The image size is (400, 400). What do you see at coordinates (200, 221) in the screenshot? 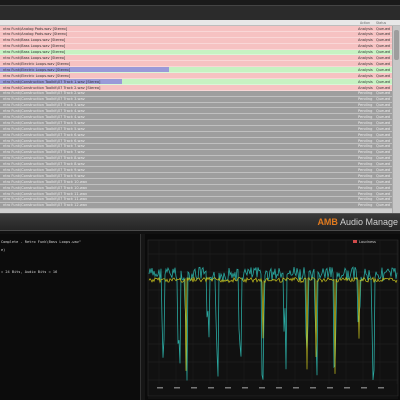
I see `brand-bar: AMB Audio Manage` at bounding box center [200, 221].